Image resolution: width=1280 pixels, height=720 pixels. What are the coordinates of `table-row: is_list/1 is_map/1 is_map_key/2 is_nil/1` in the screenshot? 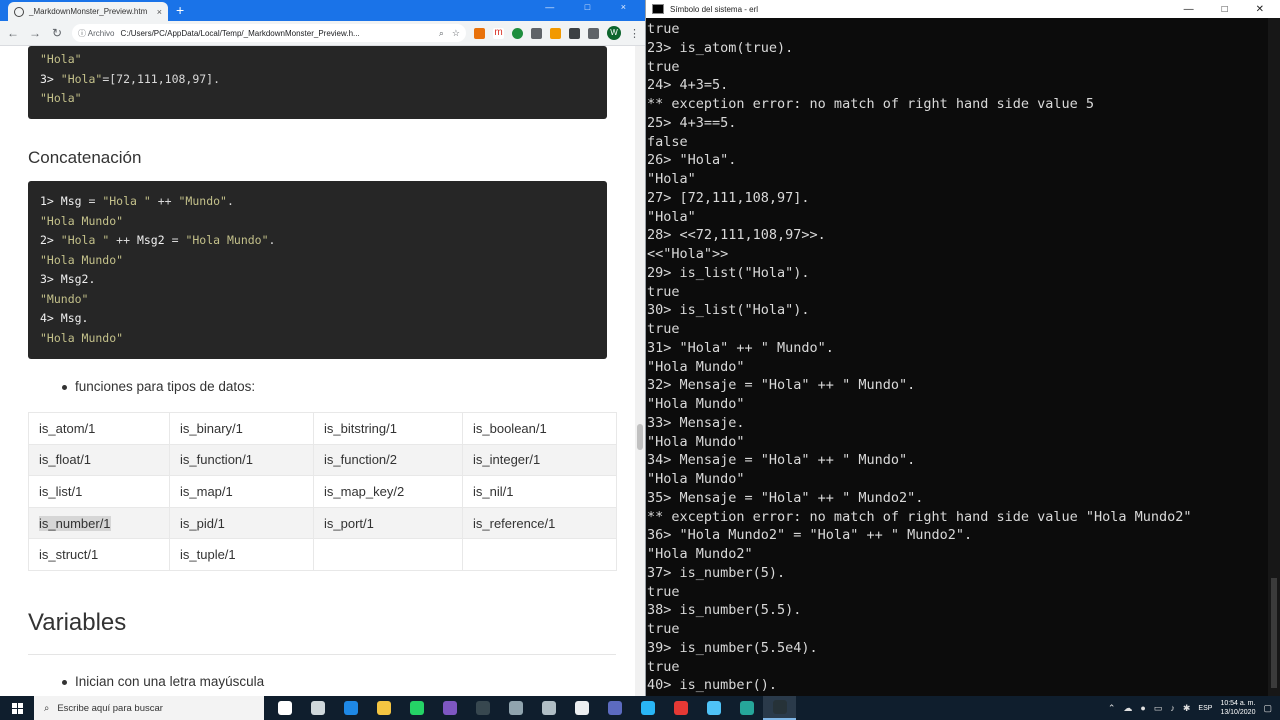 It's located at (322, 491).